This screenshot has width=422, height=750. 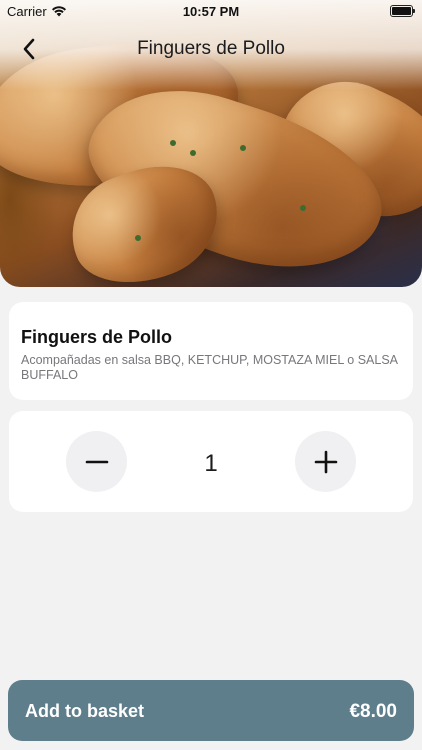 I want to click on increment-button, so click(x=325, y=461).